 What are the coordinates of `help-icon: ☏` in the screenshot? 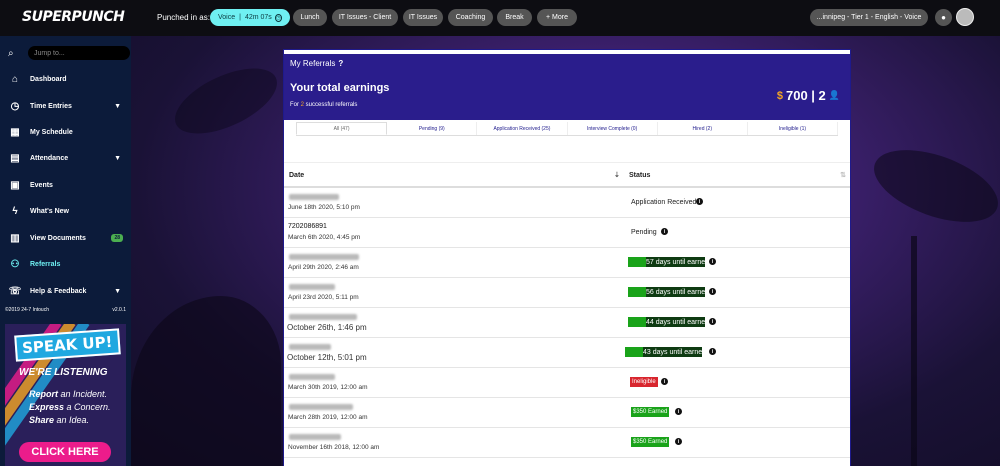 It's located at (15, 291).